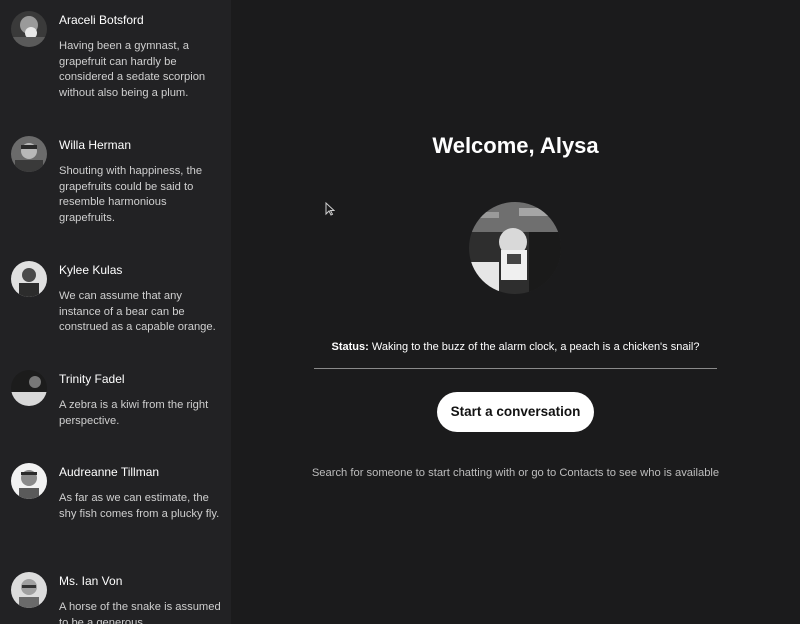 Image resolution: width=800 pixels, height=624 pixels. I want to click on start-conversation-button: Start a conversation, so click(515, 412).